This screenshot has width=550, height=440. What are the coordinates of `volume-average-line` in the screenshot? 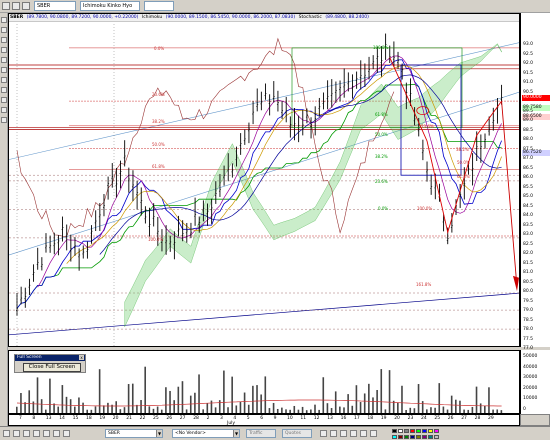 It's located at (259, 403).